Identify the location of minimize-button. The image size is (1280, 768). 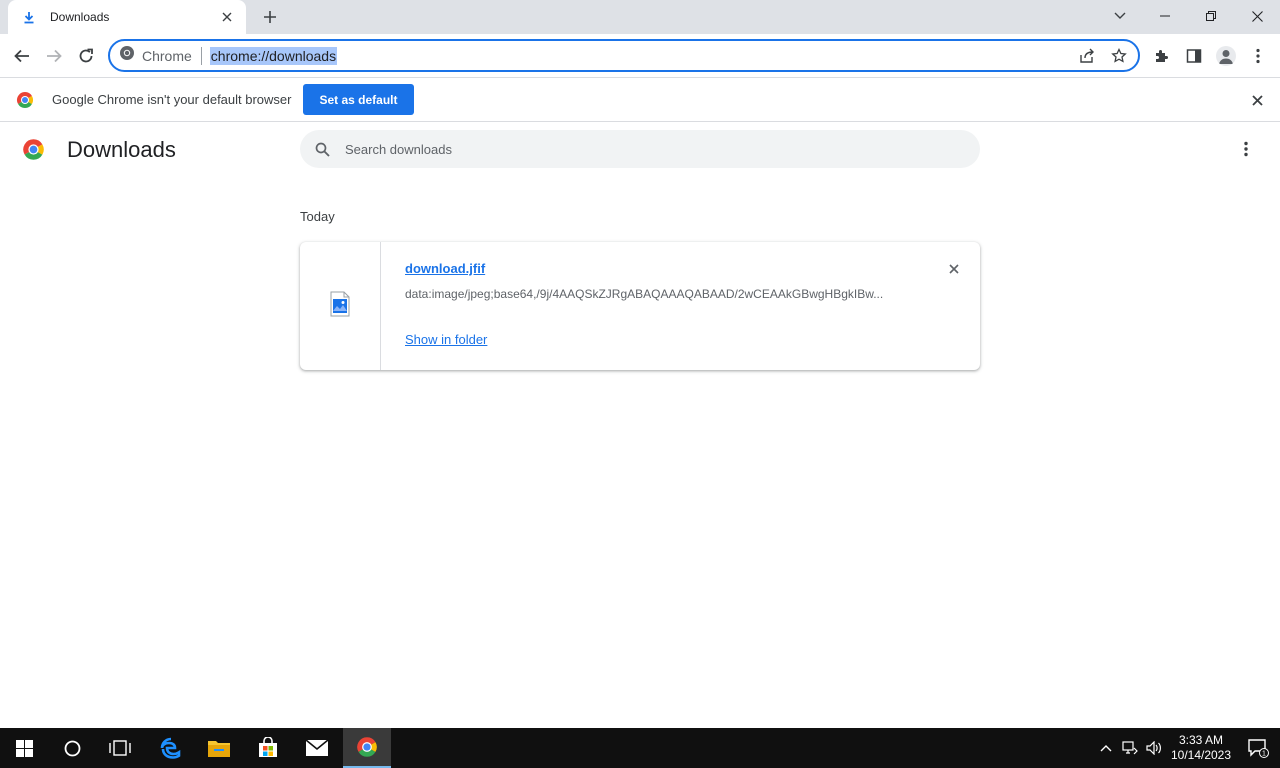
(1165, 16).